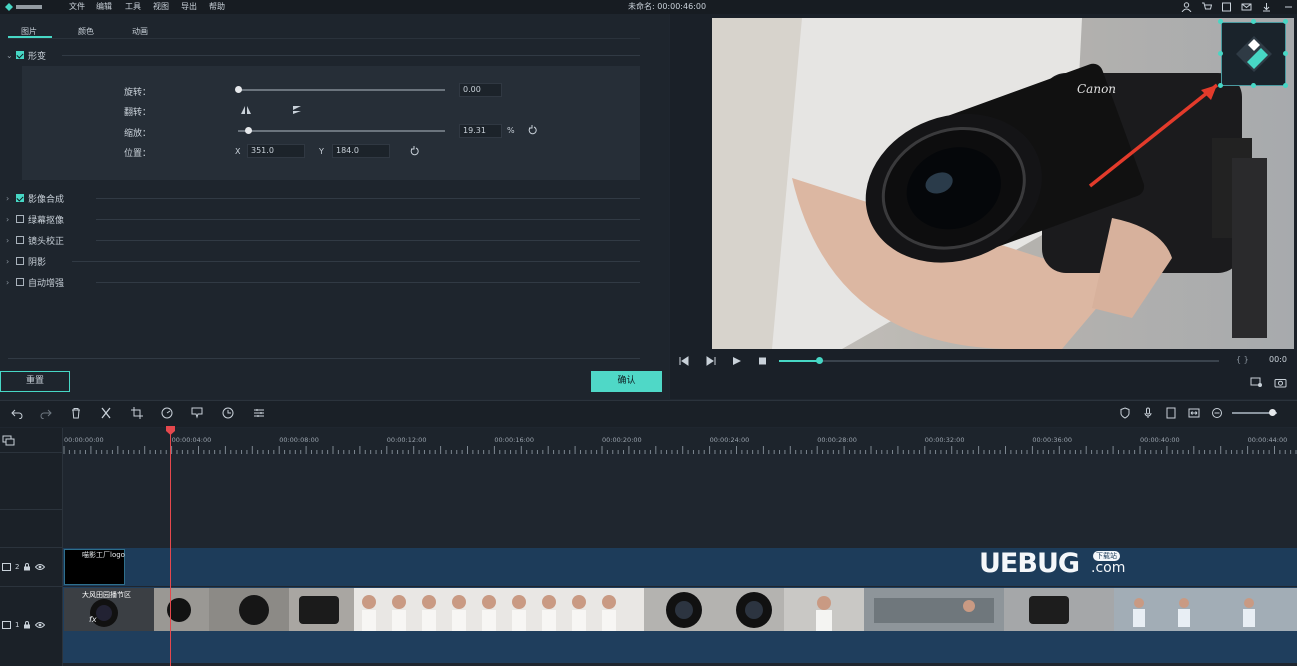 This screenshot has height=666, width=1297. Describe the element at coordinates (532, 130) in the screenshot. I see `reset-scale-icon` at that location.